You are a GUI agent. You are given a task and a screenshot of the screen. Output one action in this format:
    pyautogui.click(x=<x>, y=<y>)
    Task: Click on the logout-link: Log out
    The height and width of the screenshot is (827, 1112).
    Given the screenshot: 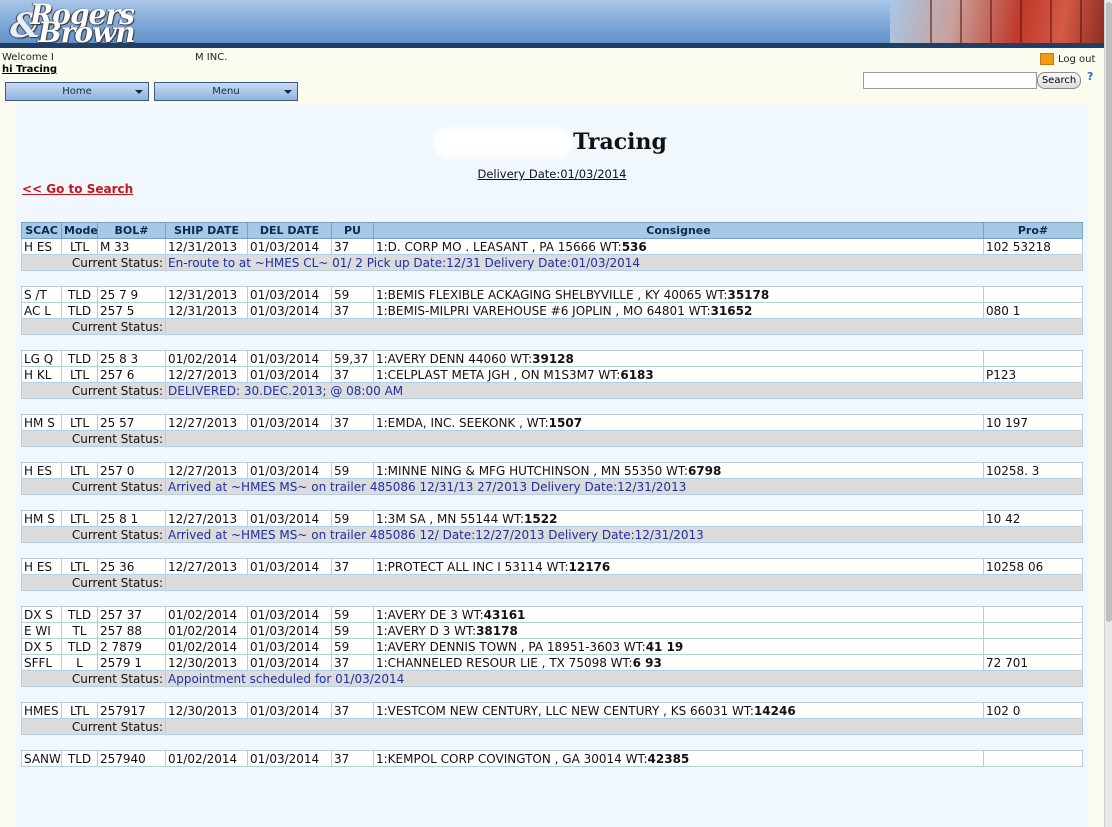 What is the action you would take?
    pyautogui.click(x=1067, y=59)
    